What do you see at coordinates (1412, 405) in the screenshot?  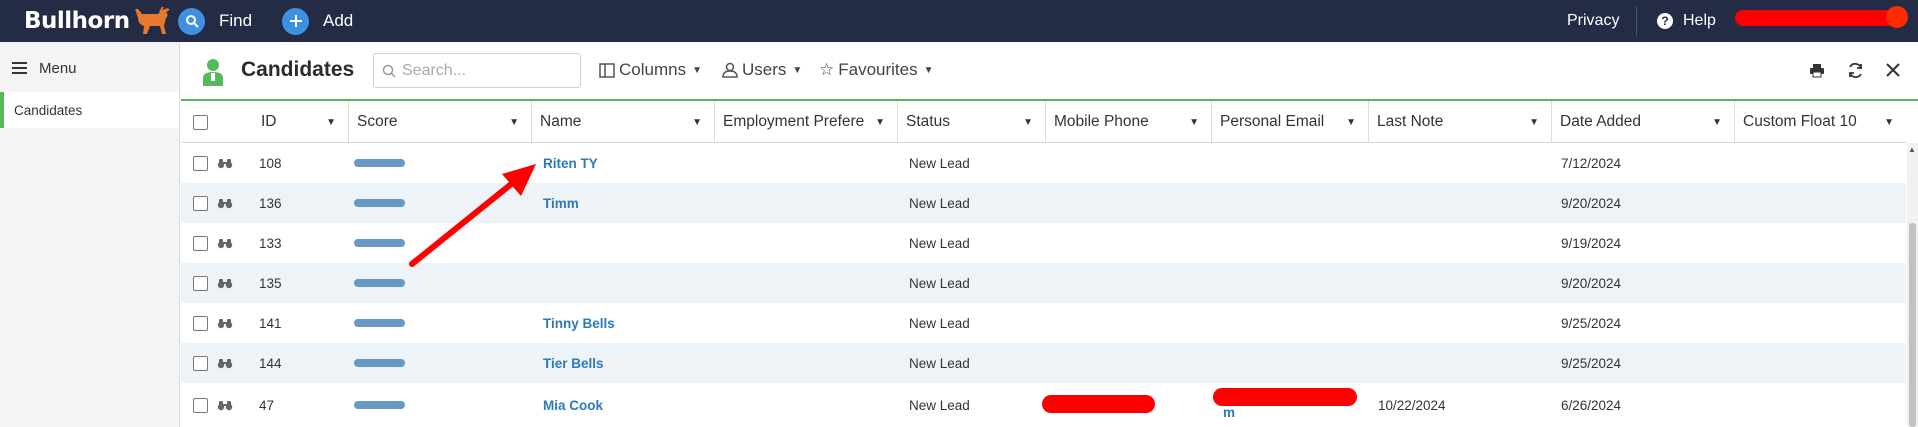 I see `cell-last-note: 10/22/2024` at bounding box center [1412, 405].